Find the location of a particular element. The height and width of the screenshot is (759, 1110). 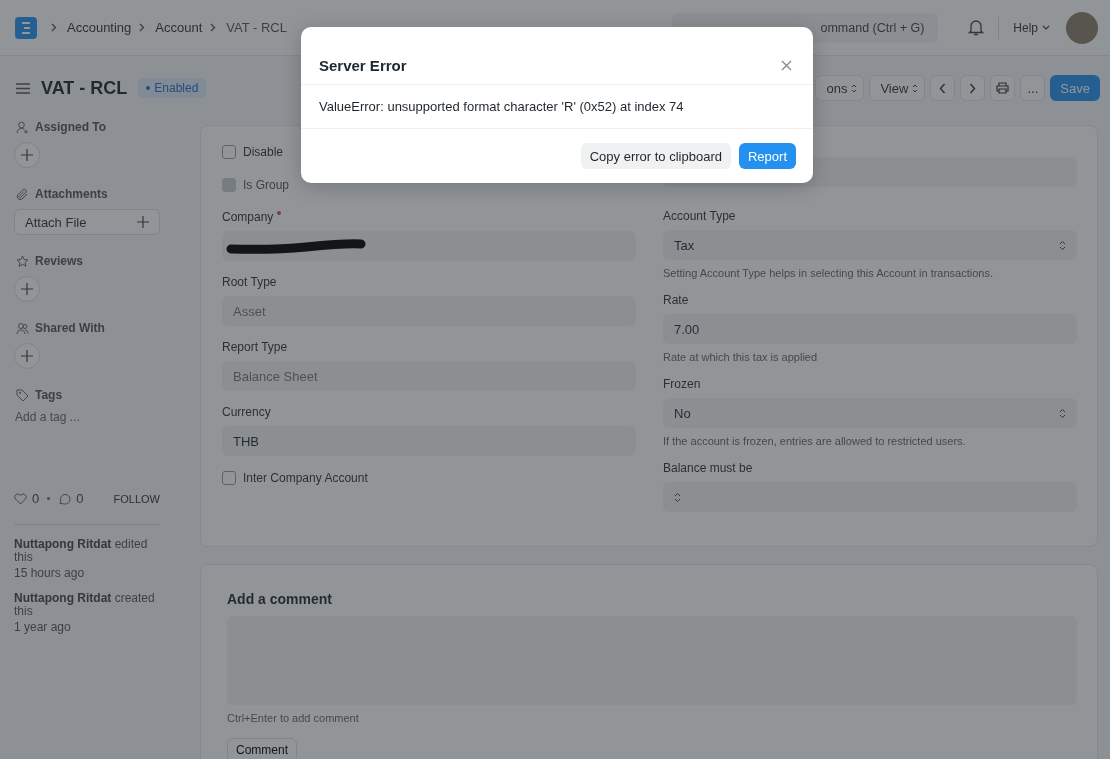

input-field is located at coordinates (429, 246).